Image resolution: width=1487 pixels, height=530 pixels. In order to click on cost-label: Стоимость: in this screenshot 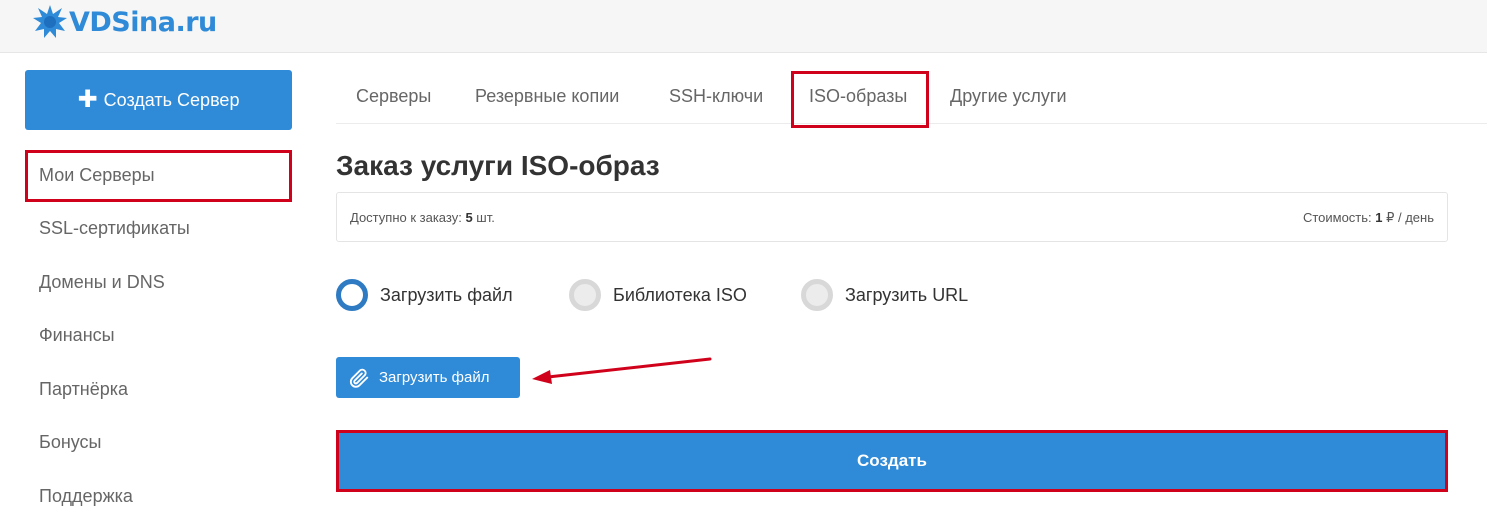, I will do `click(1339, 217)`.